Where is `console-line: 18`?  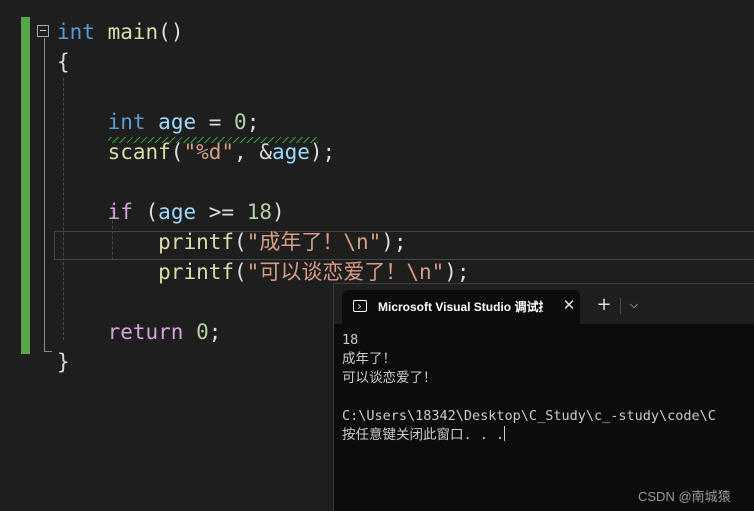 console-line: 18 is located at coordinates (350, 340).